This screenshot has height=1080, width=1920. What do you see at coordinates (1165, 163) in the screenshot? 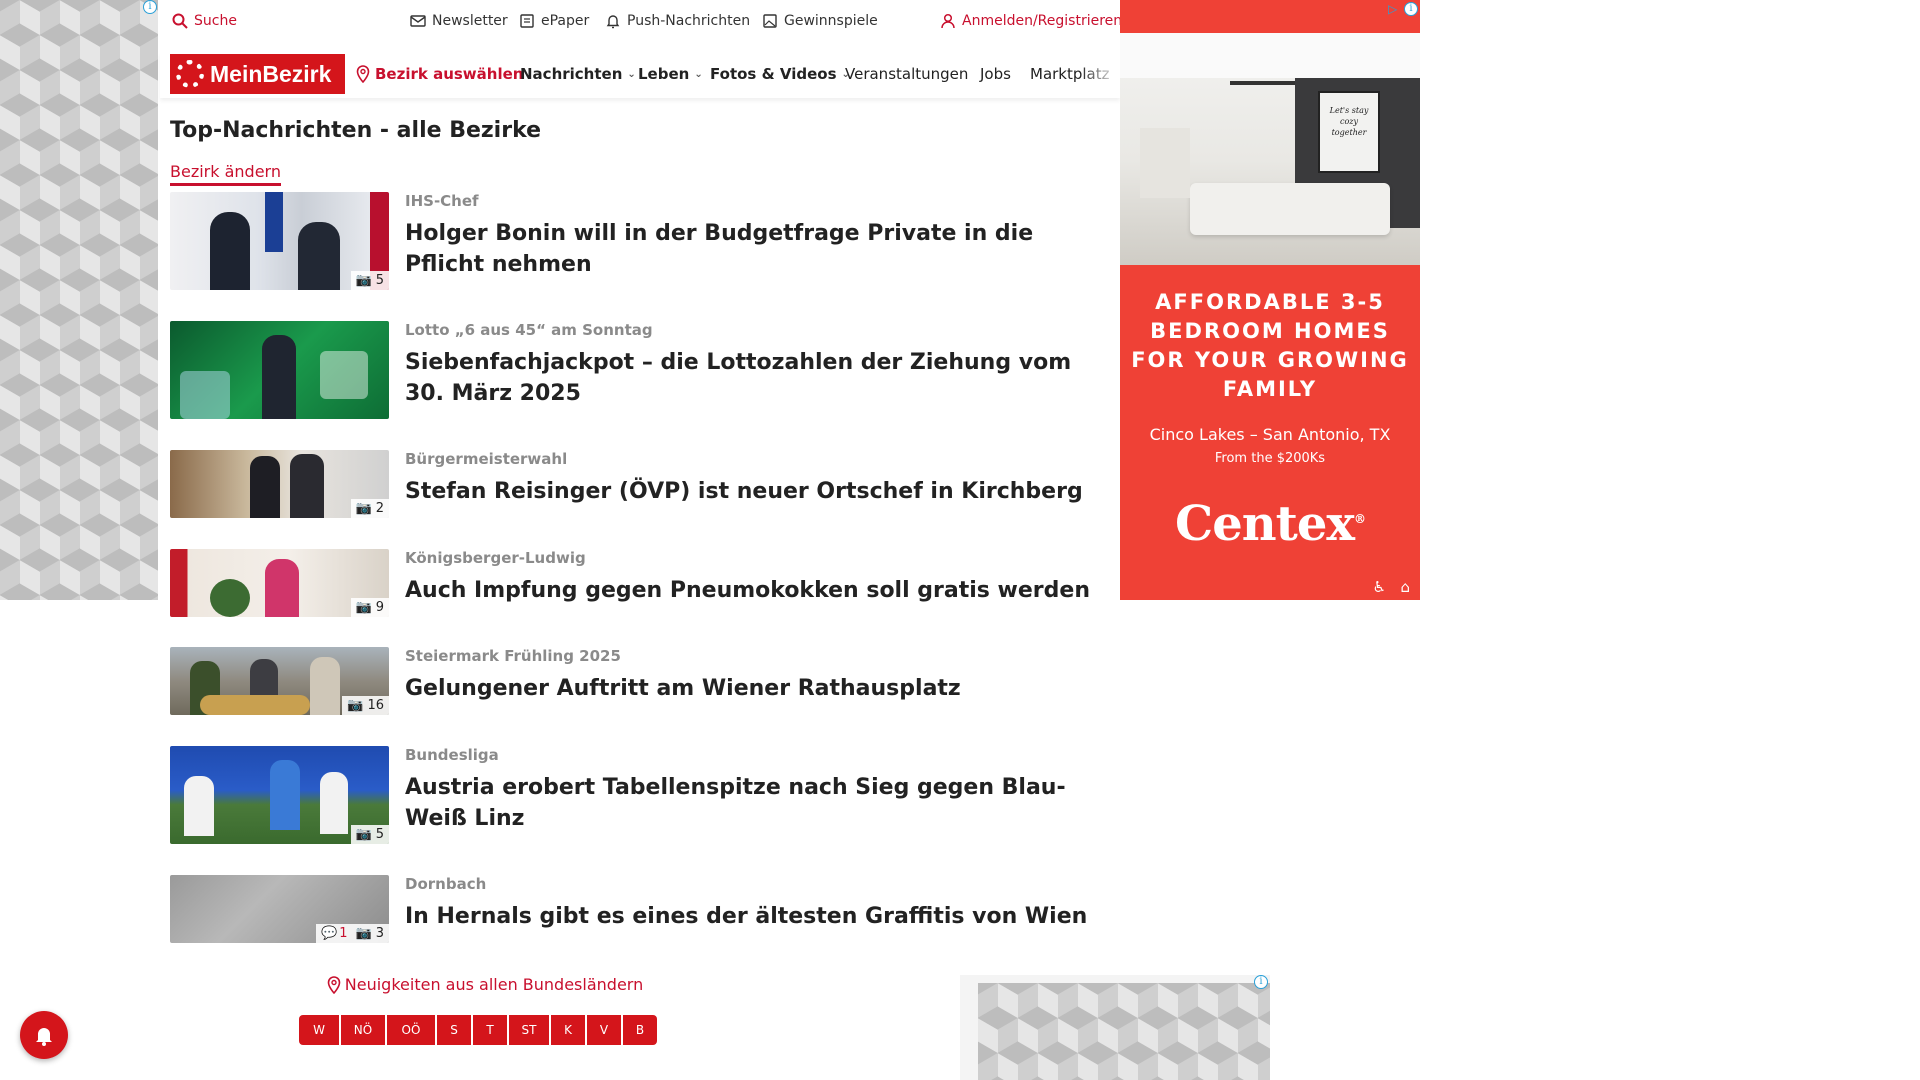
I see `ad-doorway` at bounding box center [1165, 163].